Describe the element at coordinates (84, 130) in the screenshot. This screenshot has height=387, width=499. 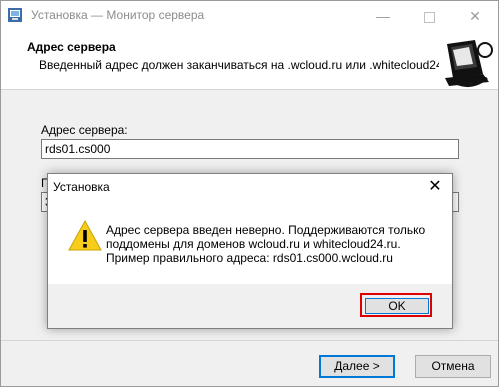
I see `server-address-label: Адрес сервера:` at that location.